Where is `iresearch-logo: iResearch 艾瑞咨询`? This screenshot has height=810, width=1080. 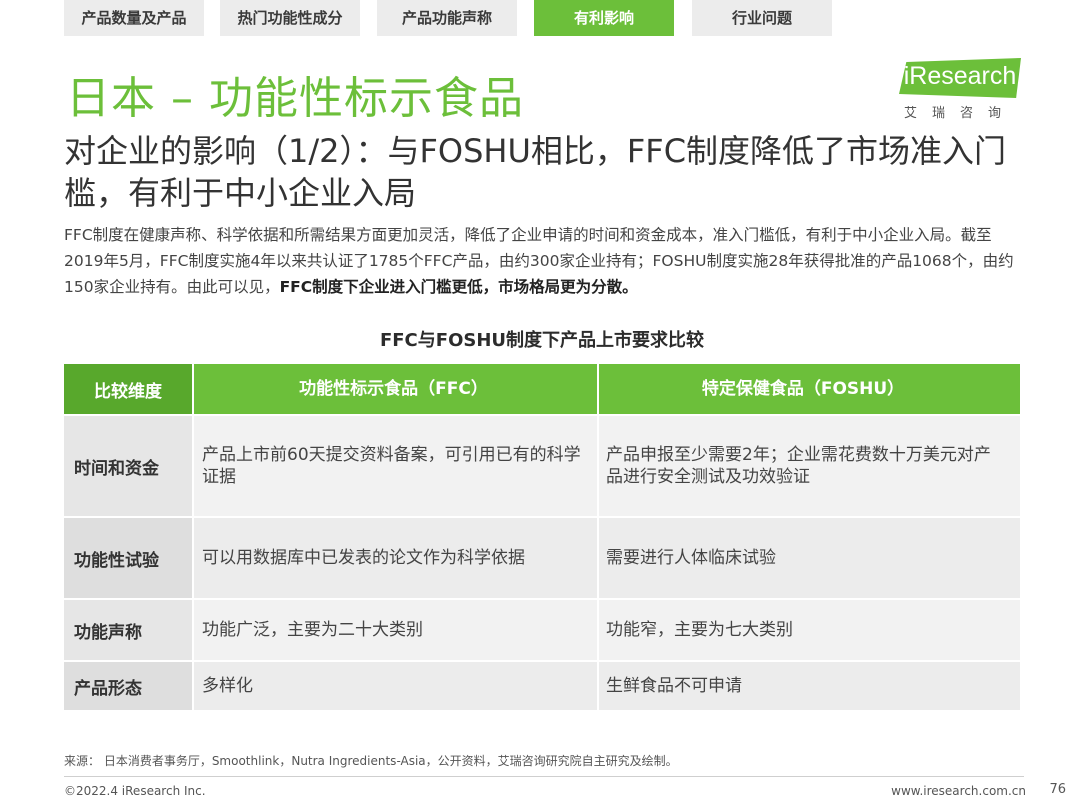 iresearch-logo: iResearch 艾瑞咨询 is located at coordinates (960, 90).